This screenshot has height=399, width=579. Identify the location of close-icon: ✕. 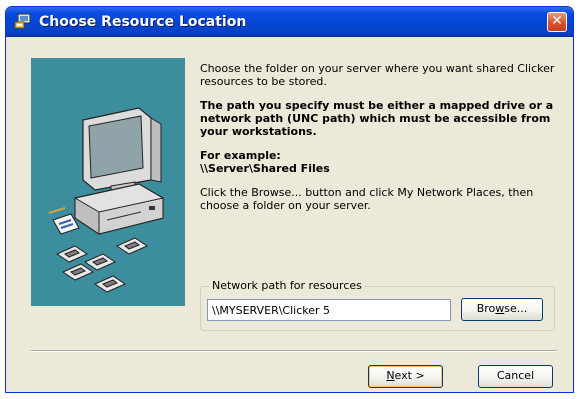
(557, 21).